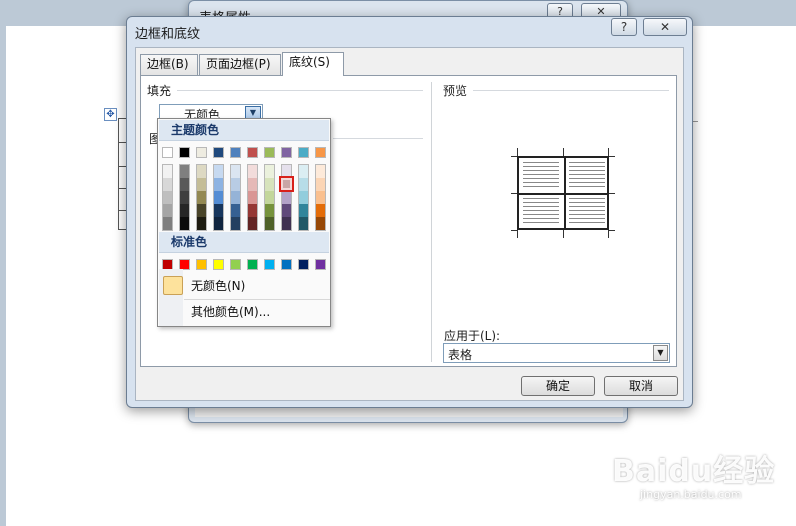 The width and height of the screenshot is (796, 526). What do you see at coordinates (218, 286) in the screenshot?
I see `no-color-label: 无颜色(N)` at bounding box center [218, 286].